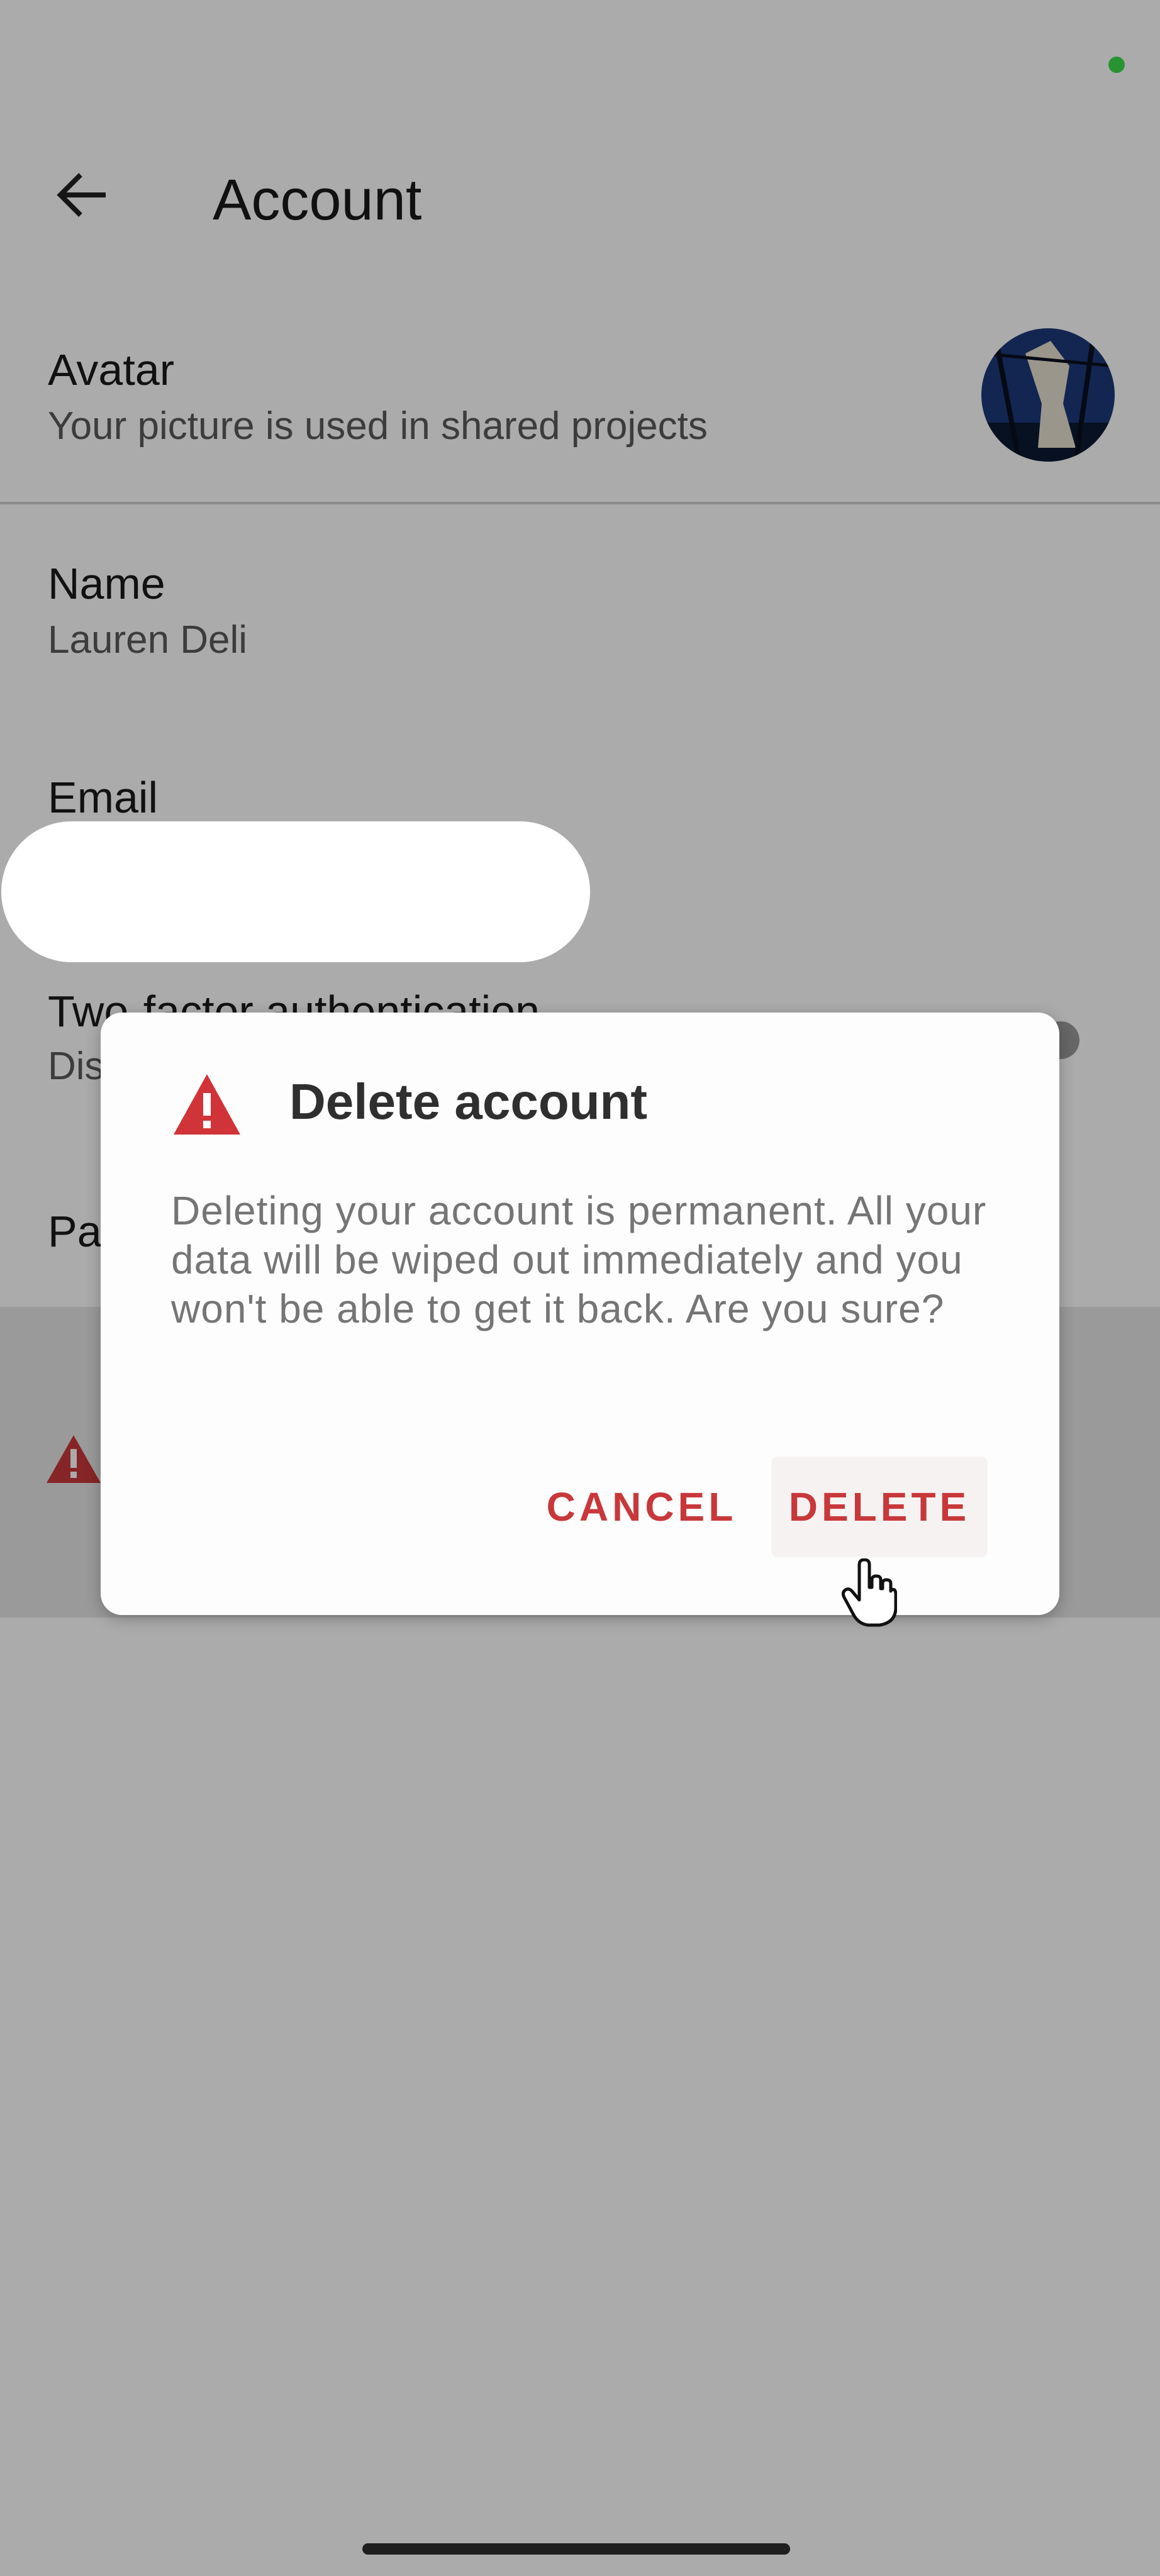  I want to click on cancel-button: CANCEL, so click(642, 1507).